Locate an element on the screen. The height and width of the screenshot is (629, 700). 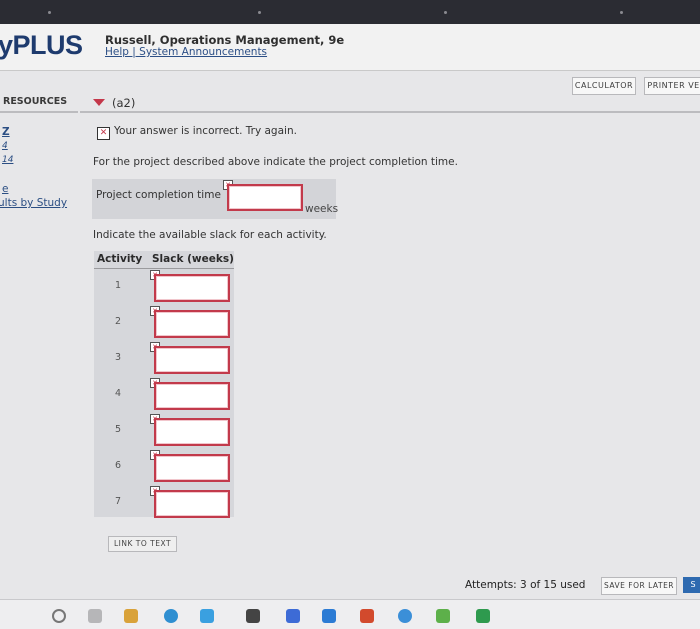
chrome-icon is located at coordinates (405, 616).